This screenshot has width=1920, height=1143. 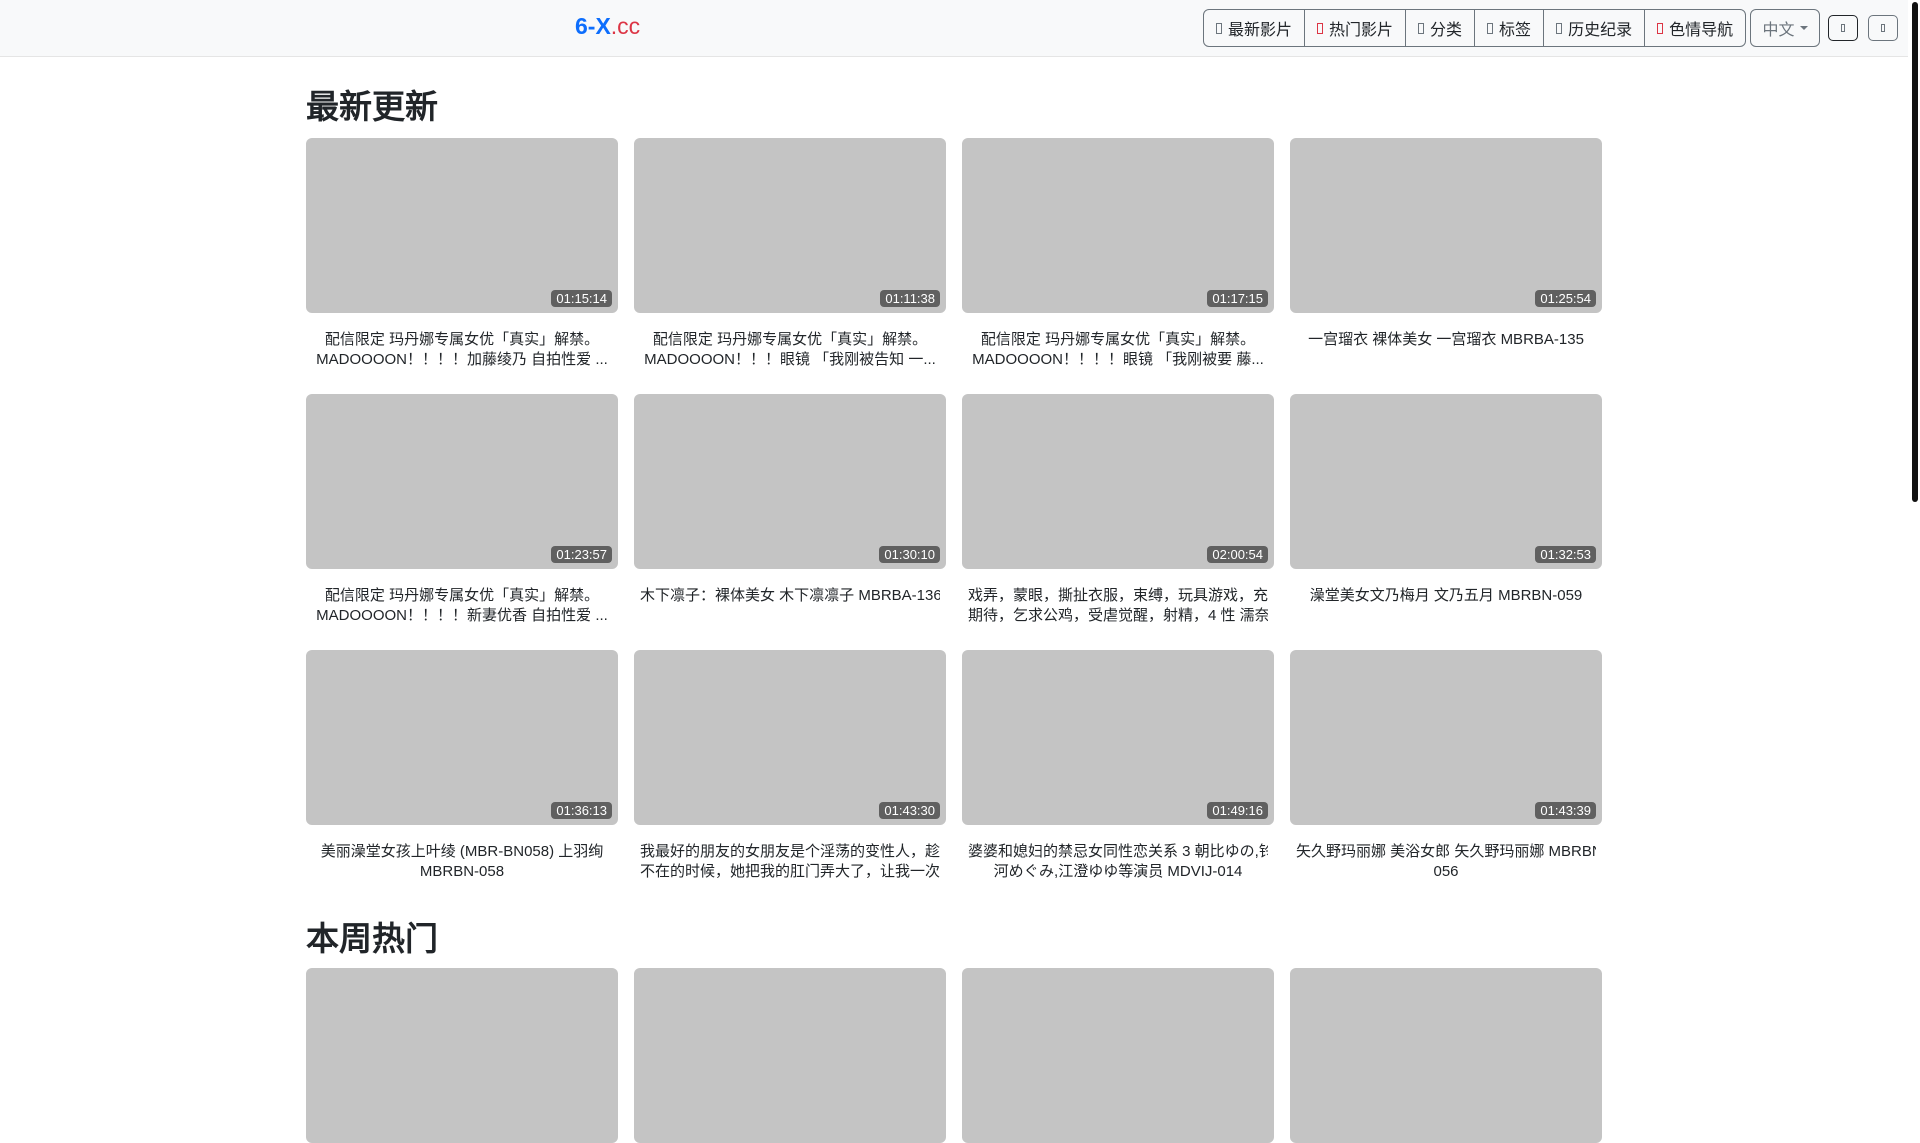 What do you see at coordinates (1778, 30) in the screenshot?
I see `language-label: 中文` at bounding box center [1778, 30].